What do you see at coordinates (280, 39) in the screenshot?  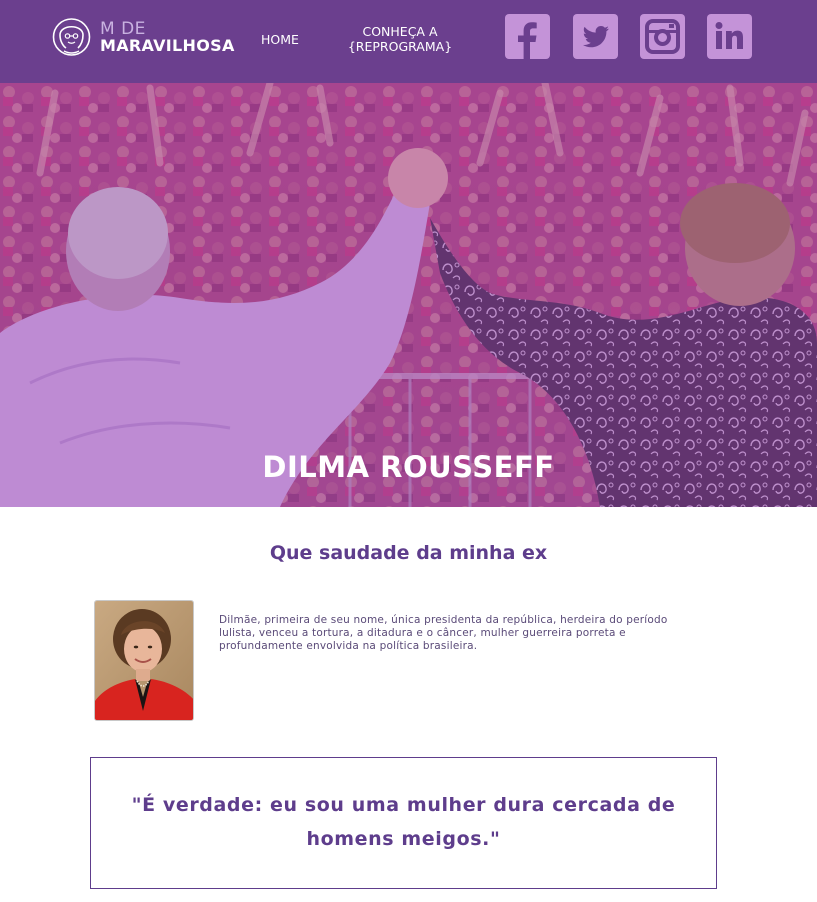 I see `nav-home-link: HOME` at bounding box center [280, 39].